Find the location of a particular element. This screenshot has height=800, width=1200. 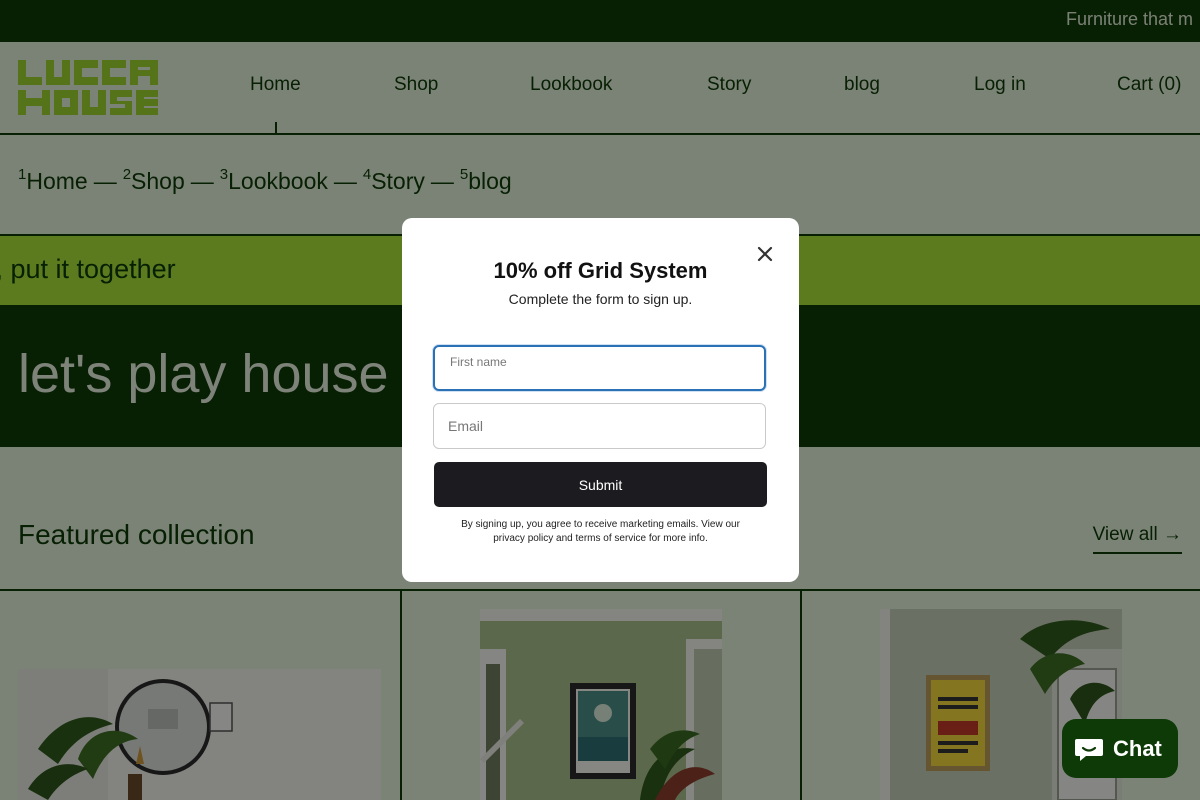

first-name-field: First name is located at coordinates (599, 368).